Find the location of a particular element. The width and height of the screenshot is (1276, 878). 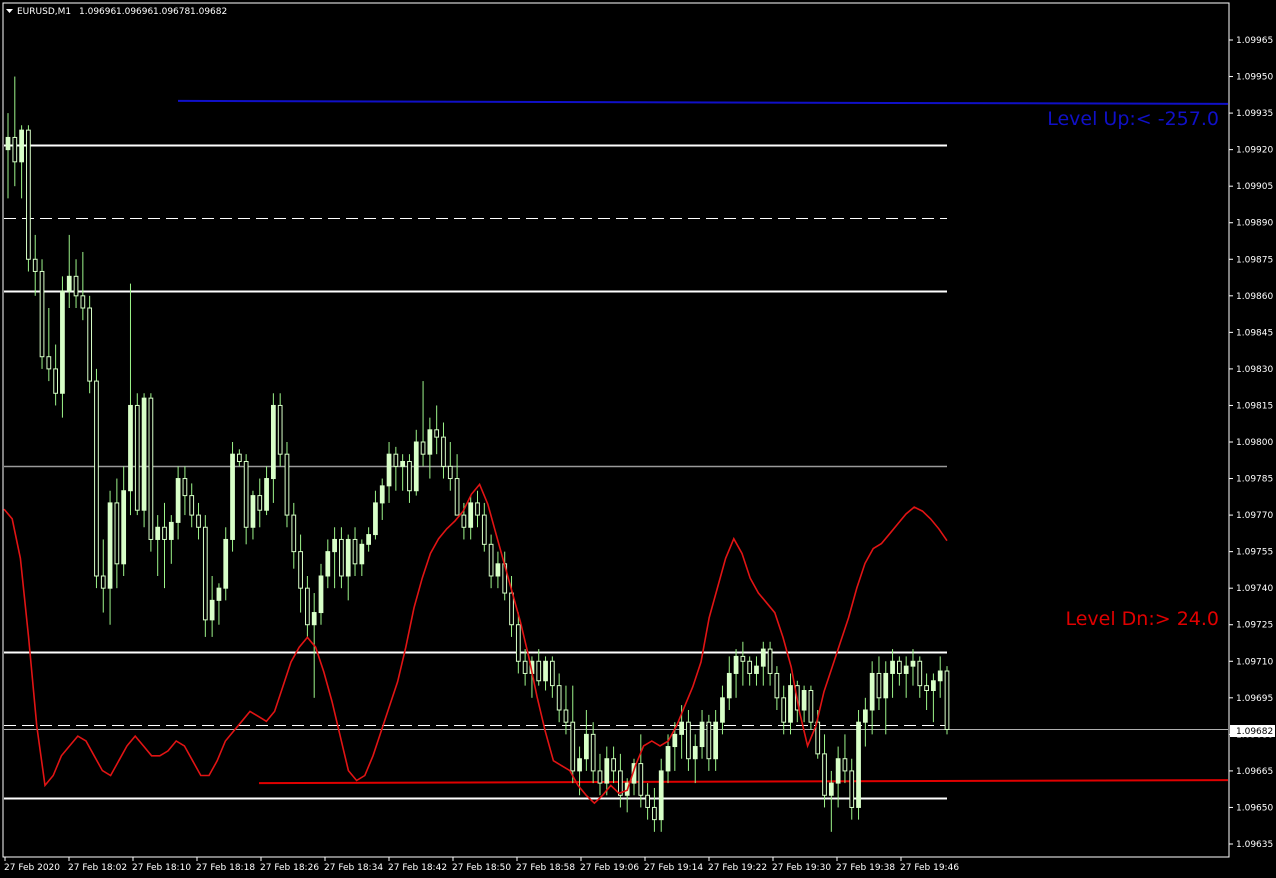

x-tick-label: 27 Feb 18:34 is located at coordinates (353, 868).